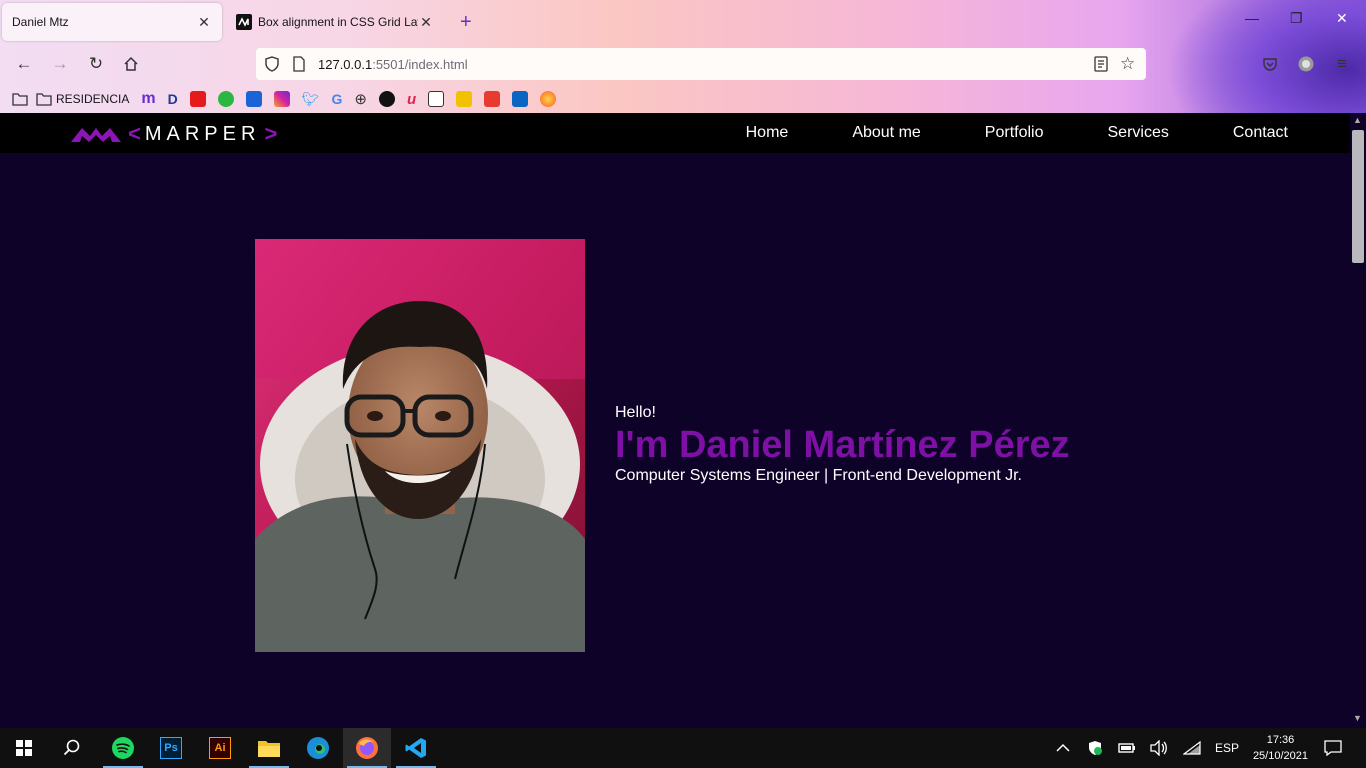  I want to click on hero-greeting: Hello!, so click(635, 412).